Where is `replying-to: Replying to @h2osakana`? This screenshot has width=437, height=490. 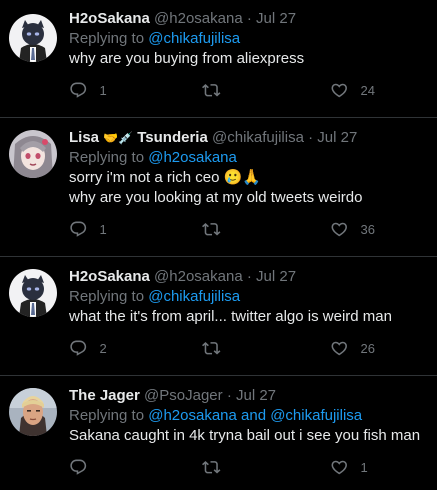
replying-to: Replying to @h2osakana is located at coordinates (249, 158).